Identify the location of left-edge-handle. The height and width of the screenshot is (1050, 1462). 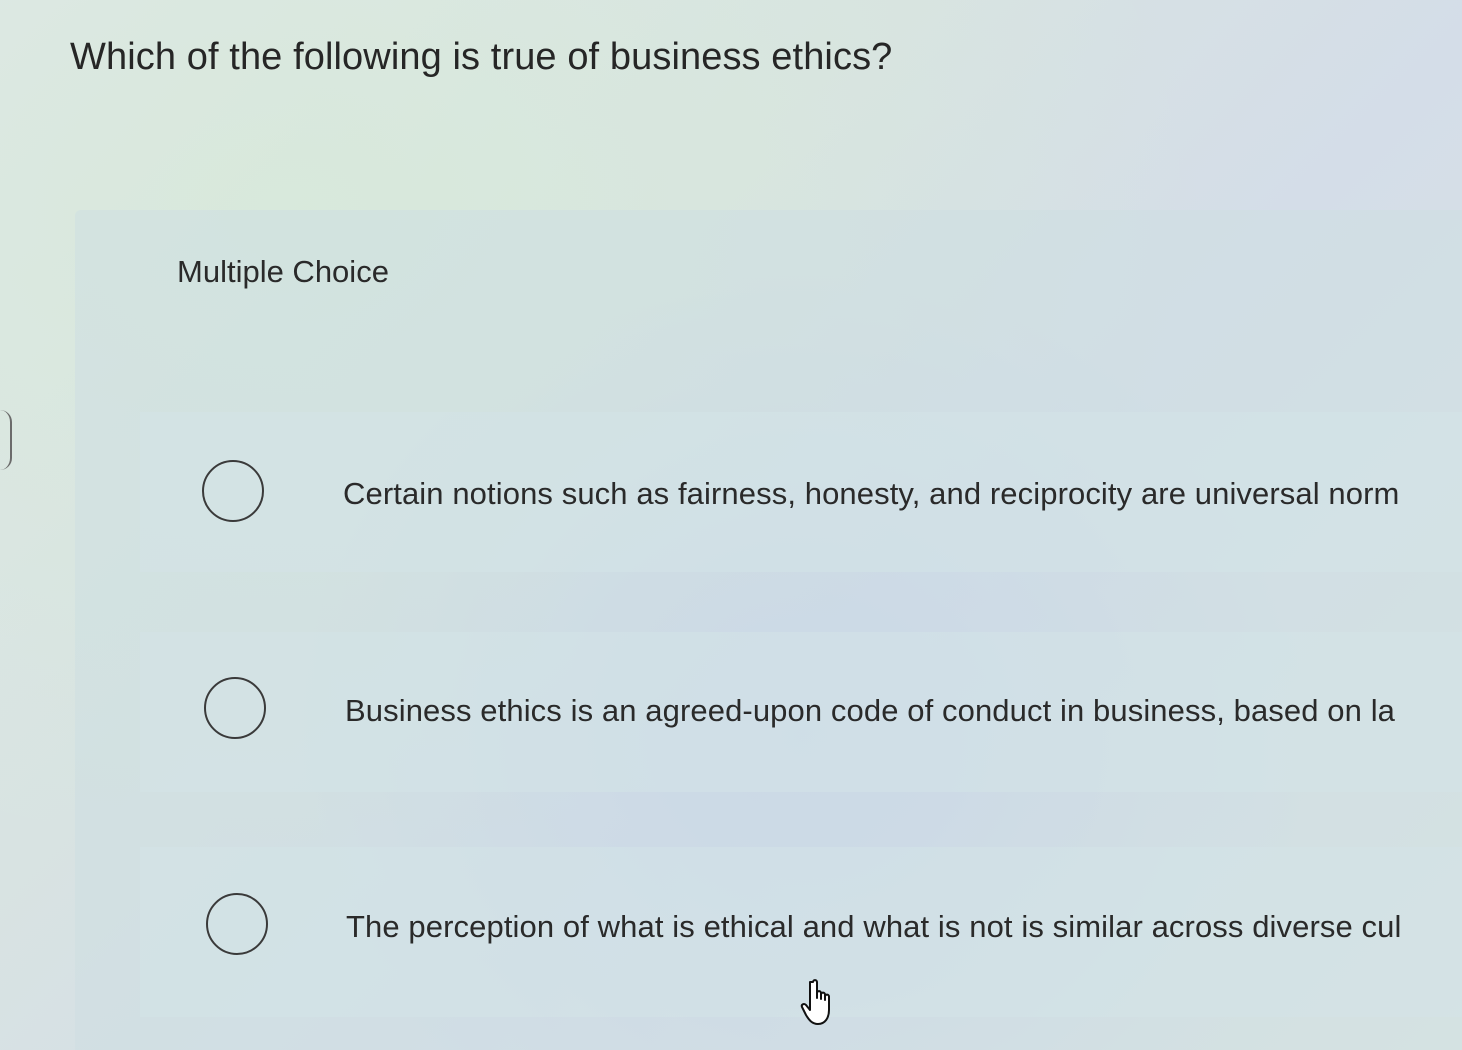
(6, 440).